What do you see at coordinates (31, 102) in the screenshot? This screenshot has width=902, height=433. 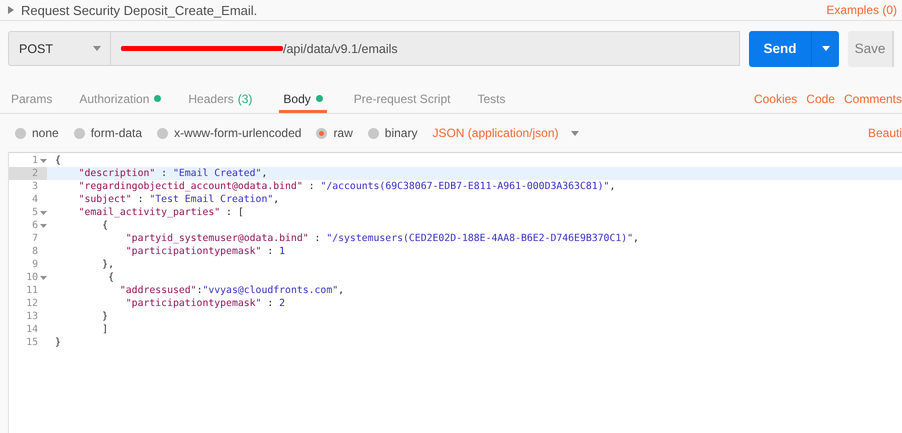 I see `request-tab: Params` at bounding box center [31, 102].